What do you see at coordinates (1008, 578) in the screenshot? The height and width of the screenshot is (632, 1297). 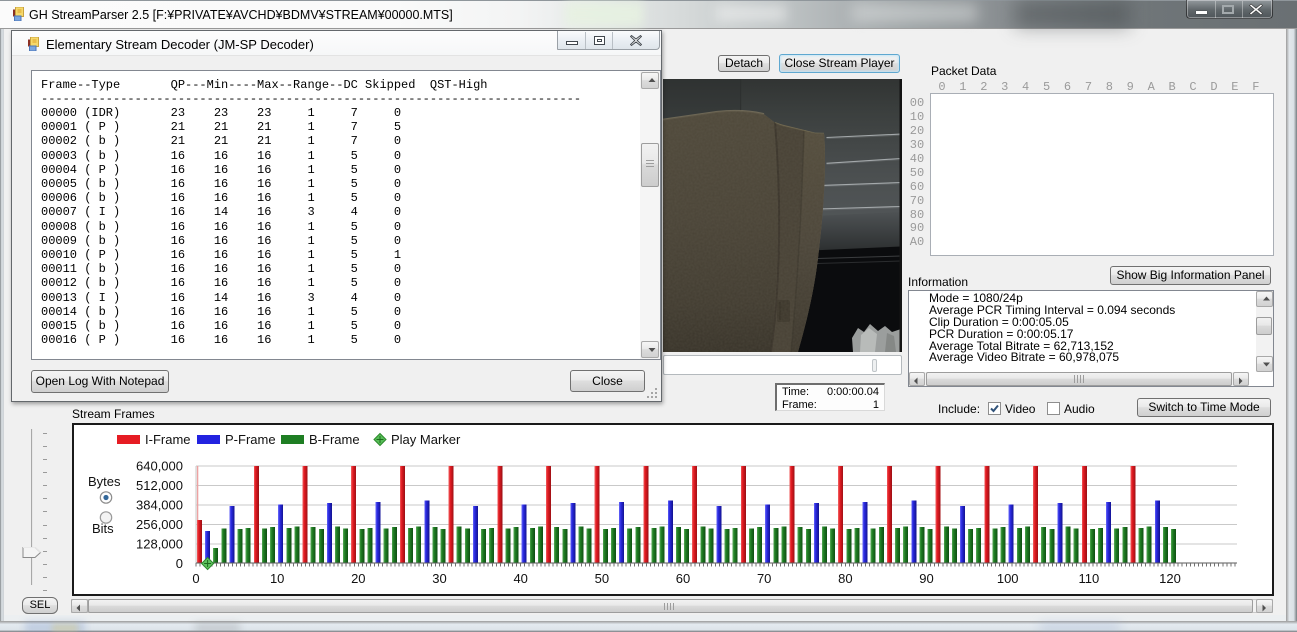 I see `svg-text: 100` at bounding box center [1008, 578].